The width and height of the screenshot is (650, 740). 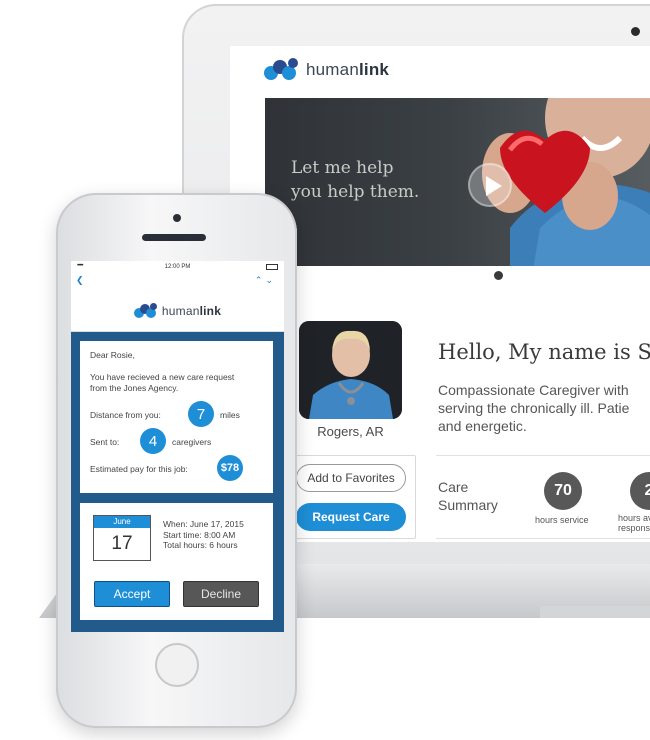 What do you see at coordinates (112, 355) in the screenshot?
I see `greeting-text: Dear Rosie,` at bounding box center [112, 355].